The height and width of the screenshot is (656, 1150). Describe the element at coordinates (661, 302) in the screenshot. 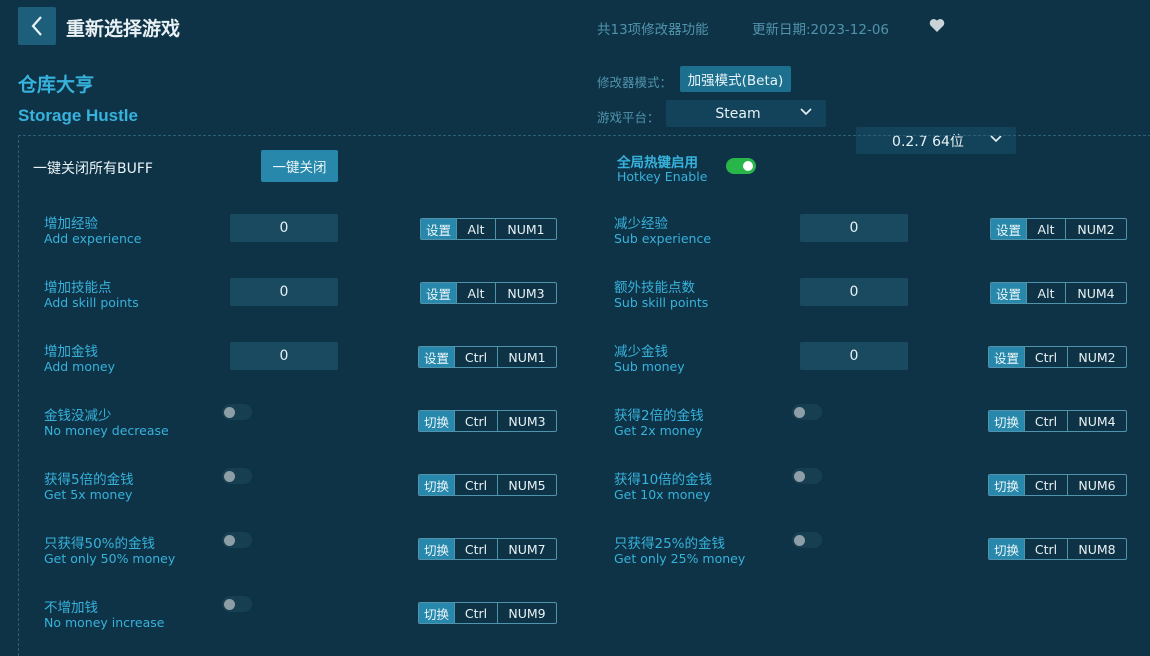

I see `feature-label-en: Sub skill points` at that location.